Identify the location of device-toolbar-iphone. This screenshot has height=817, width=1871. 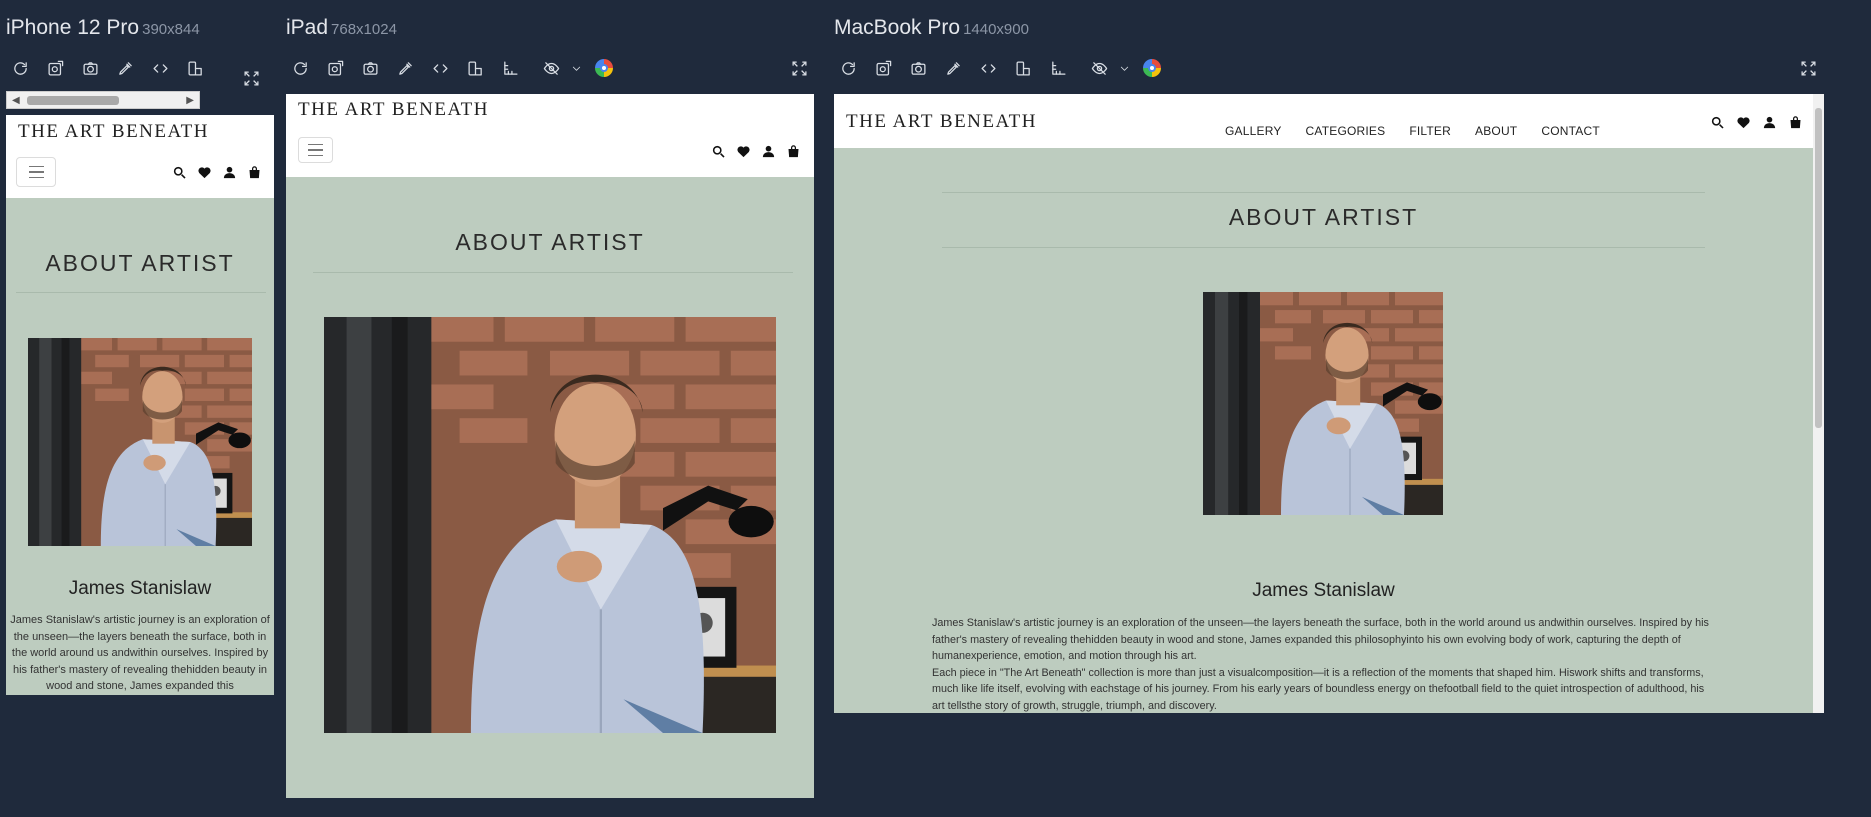
(108, 68).